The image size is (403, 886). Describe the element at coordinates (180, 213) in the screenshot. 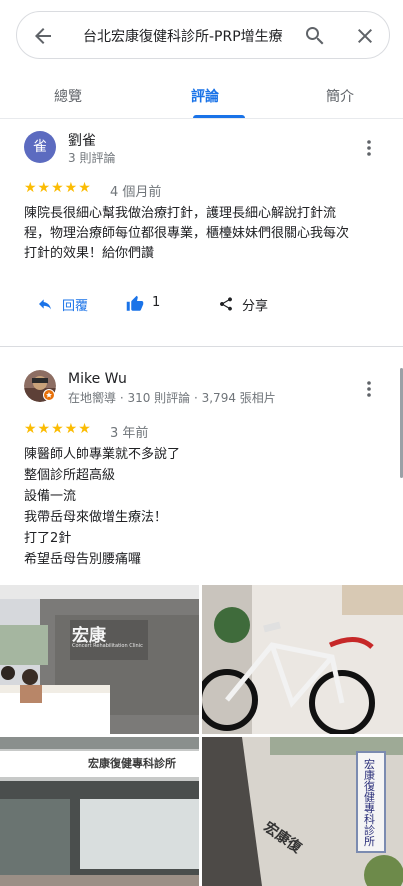

I see `review-line: 陳院長很細心幫我做治療打針，護理長細心解說打針流` at that location.